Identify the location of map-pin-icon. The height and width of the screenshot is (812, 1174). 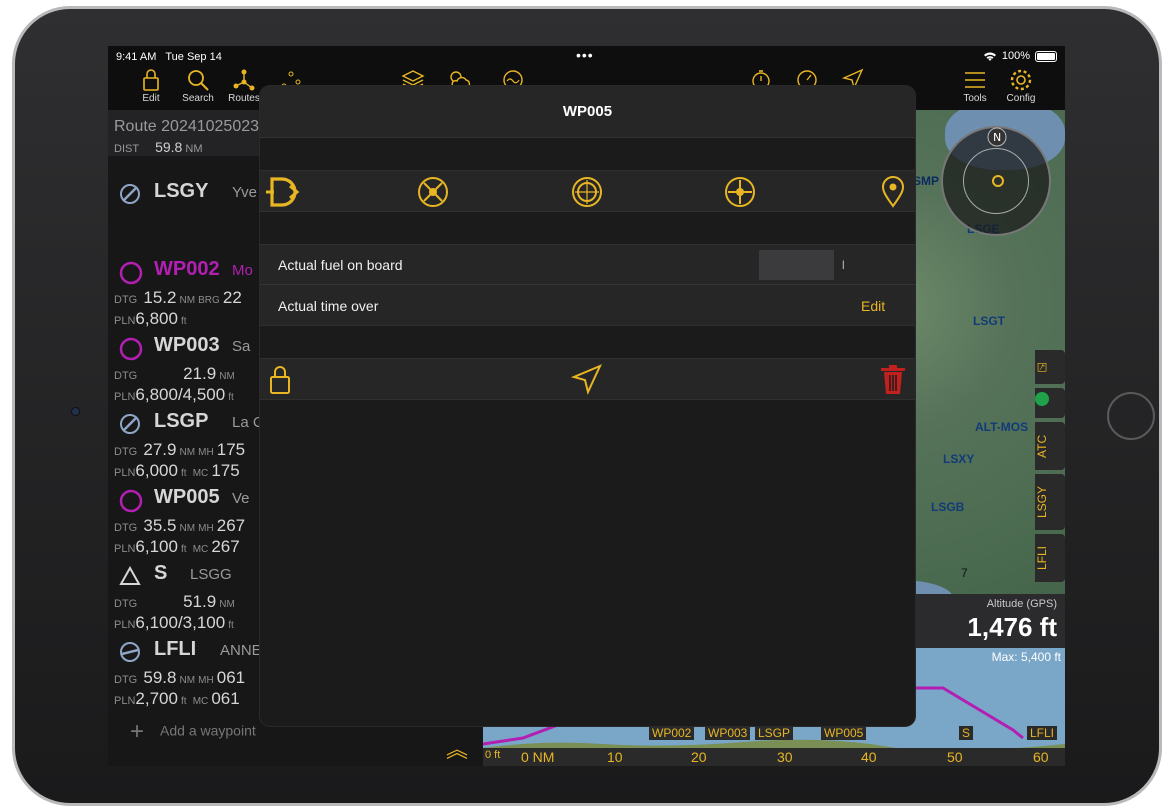
(893, 192).